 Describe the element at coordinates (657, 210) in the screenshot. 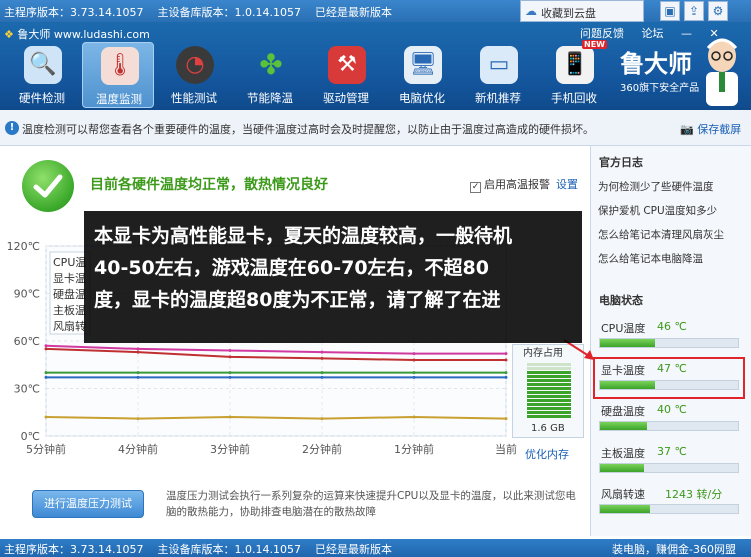

I see `news-item: 保护爱机 CPU温度知多少` at that location.